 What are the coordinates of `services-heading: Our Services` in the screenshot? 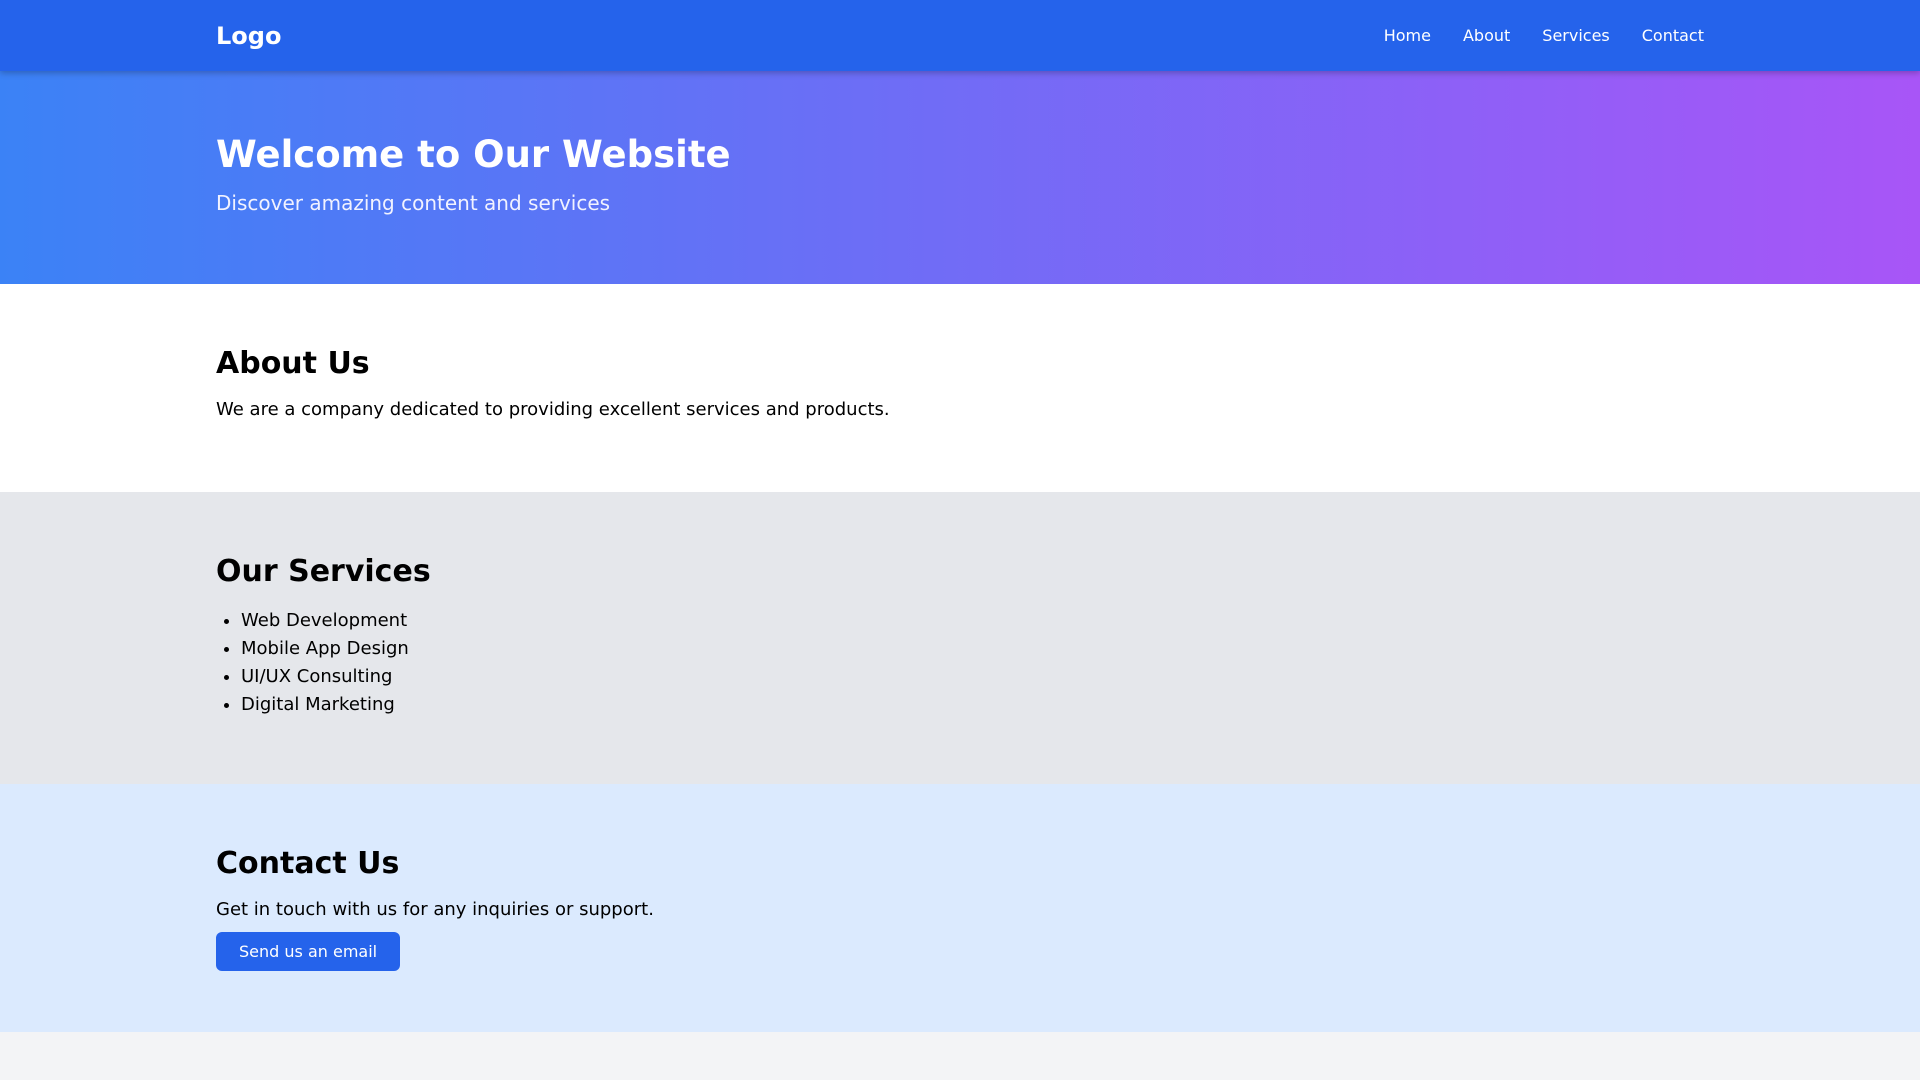 It's located at (323, 571).